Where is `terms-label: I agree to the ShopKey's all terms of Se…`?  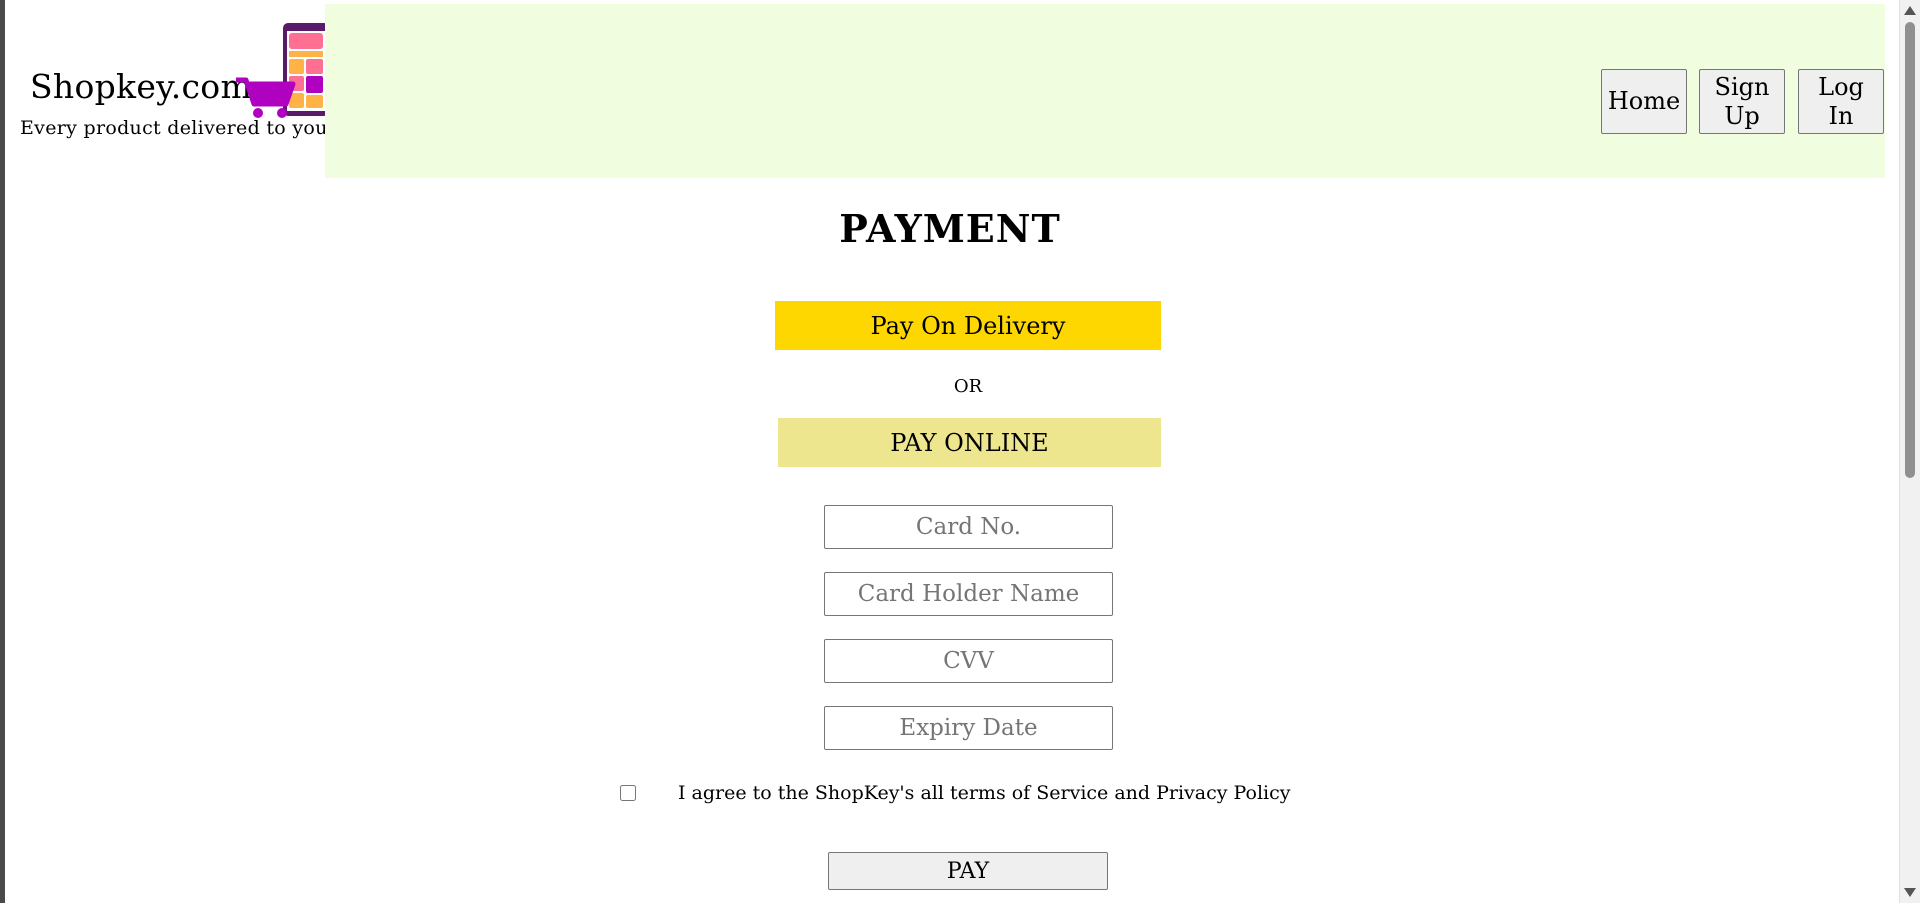 terms-label: I agree to the ShopKey's all terms of Se… is located at coordinates (984, 793).